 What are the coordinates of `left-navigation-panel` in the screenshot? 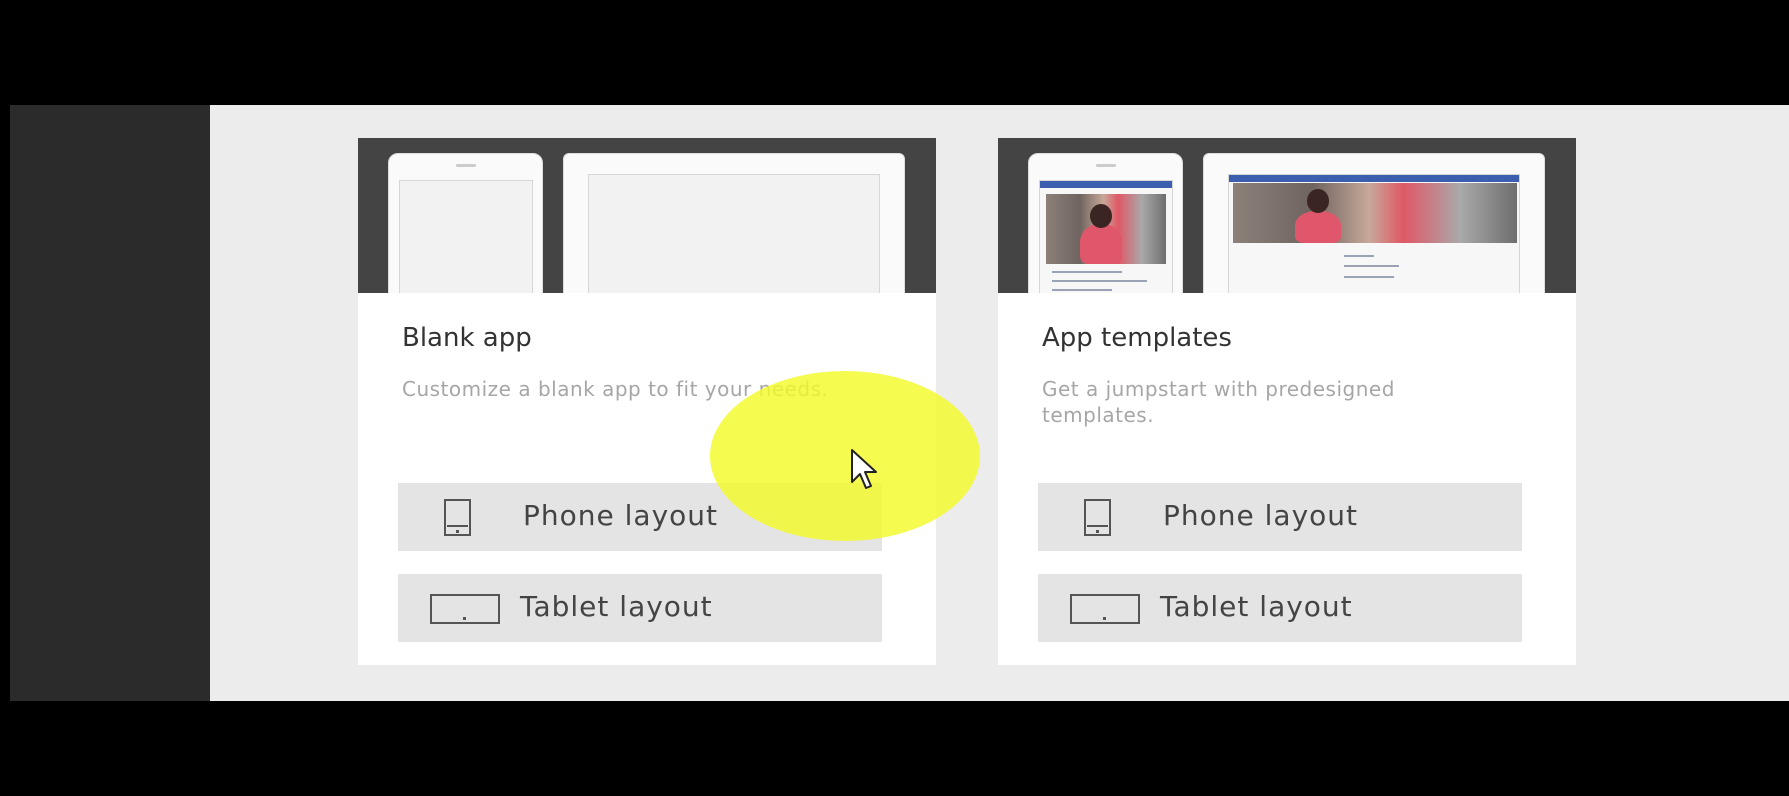 It's located at (110, 403).